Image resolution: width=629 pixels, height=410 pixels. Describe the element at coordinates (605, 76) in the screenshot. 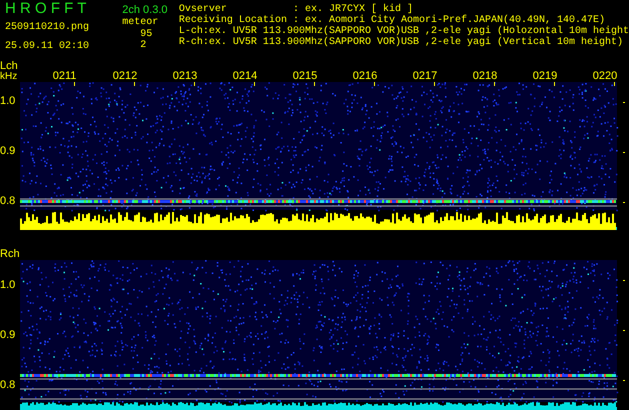

I see `time-label: 0220` at that location.